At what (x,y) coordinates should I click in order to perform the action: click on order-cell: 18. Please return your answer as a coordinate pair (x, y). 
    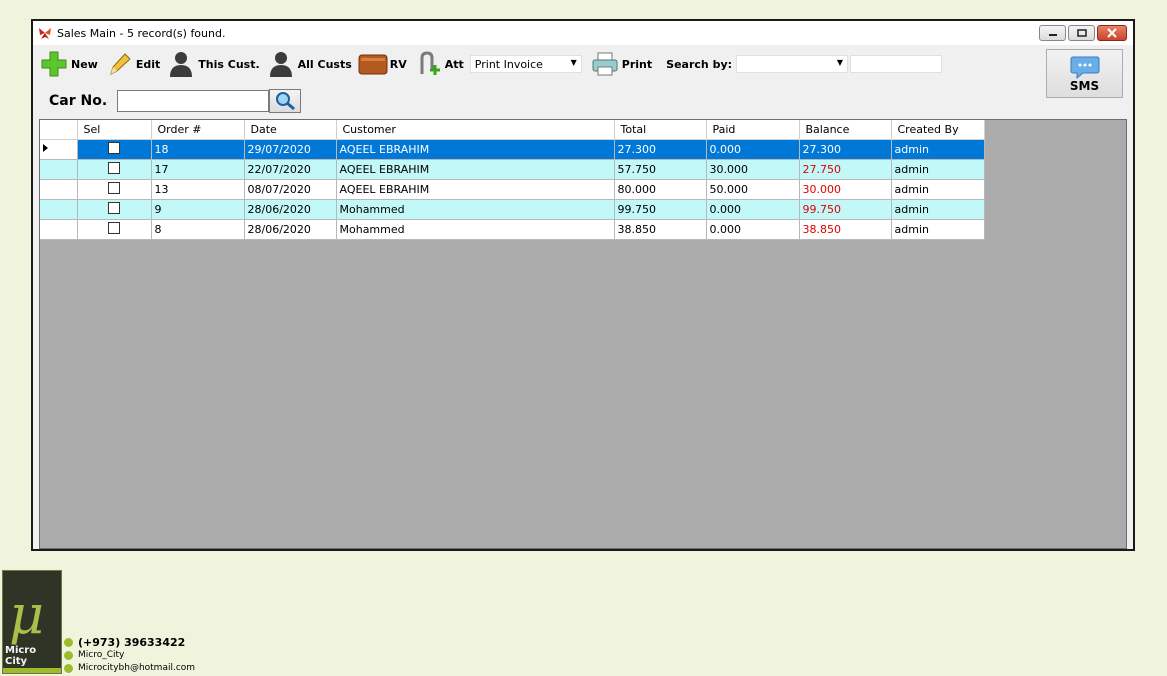
    Looking at the image, I should click on (198, 149).